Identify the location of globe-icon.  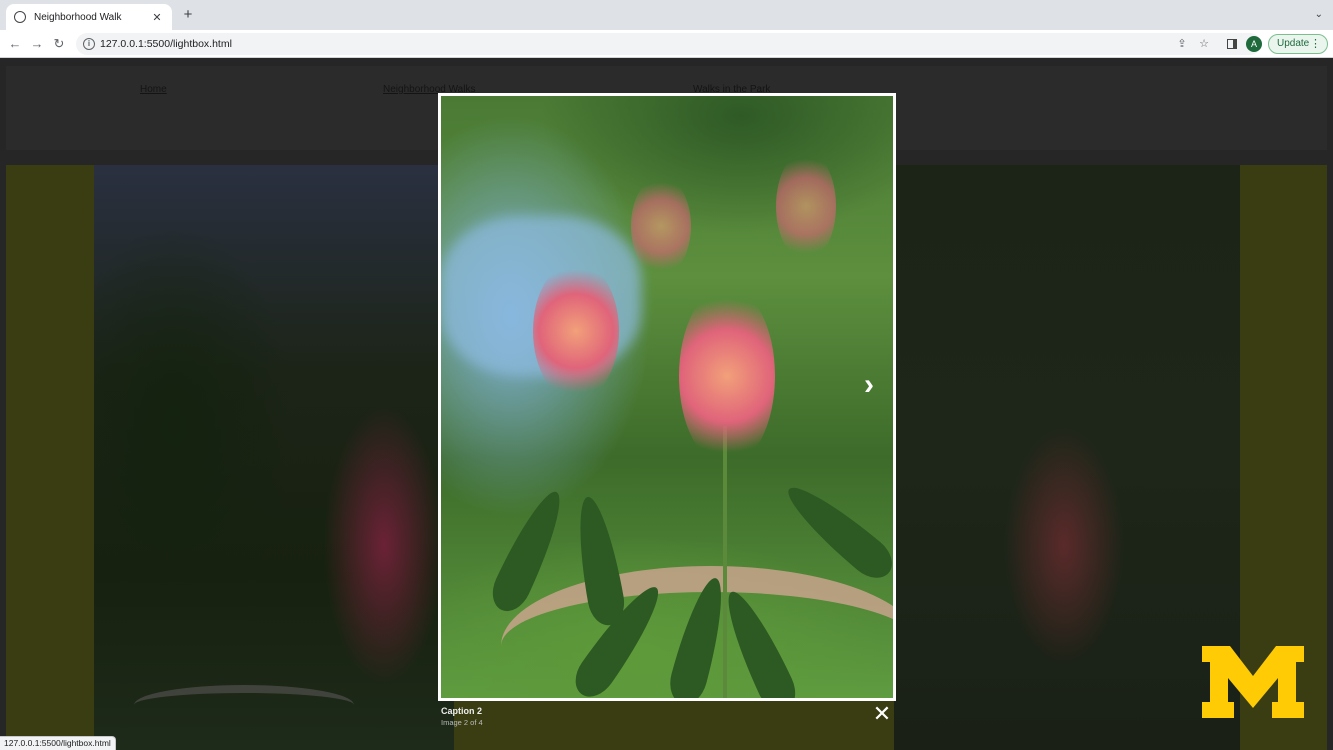
(20, 17).